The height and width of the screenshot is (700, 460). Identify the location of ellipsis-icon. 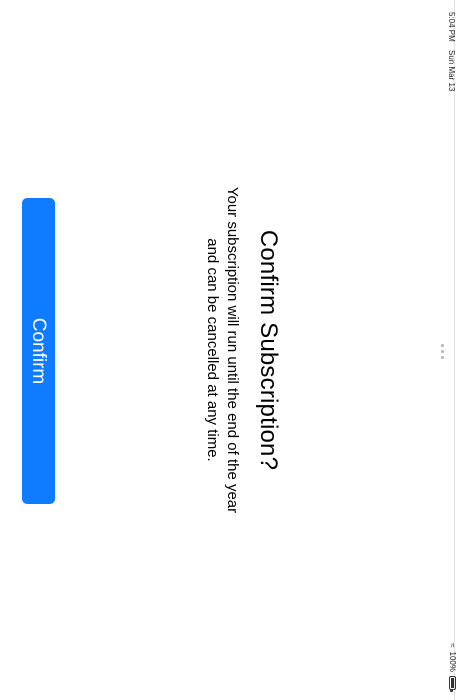
(442, 351).